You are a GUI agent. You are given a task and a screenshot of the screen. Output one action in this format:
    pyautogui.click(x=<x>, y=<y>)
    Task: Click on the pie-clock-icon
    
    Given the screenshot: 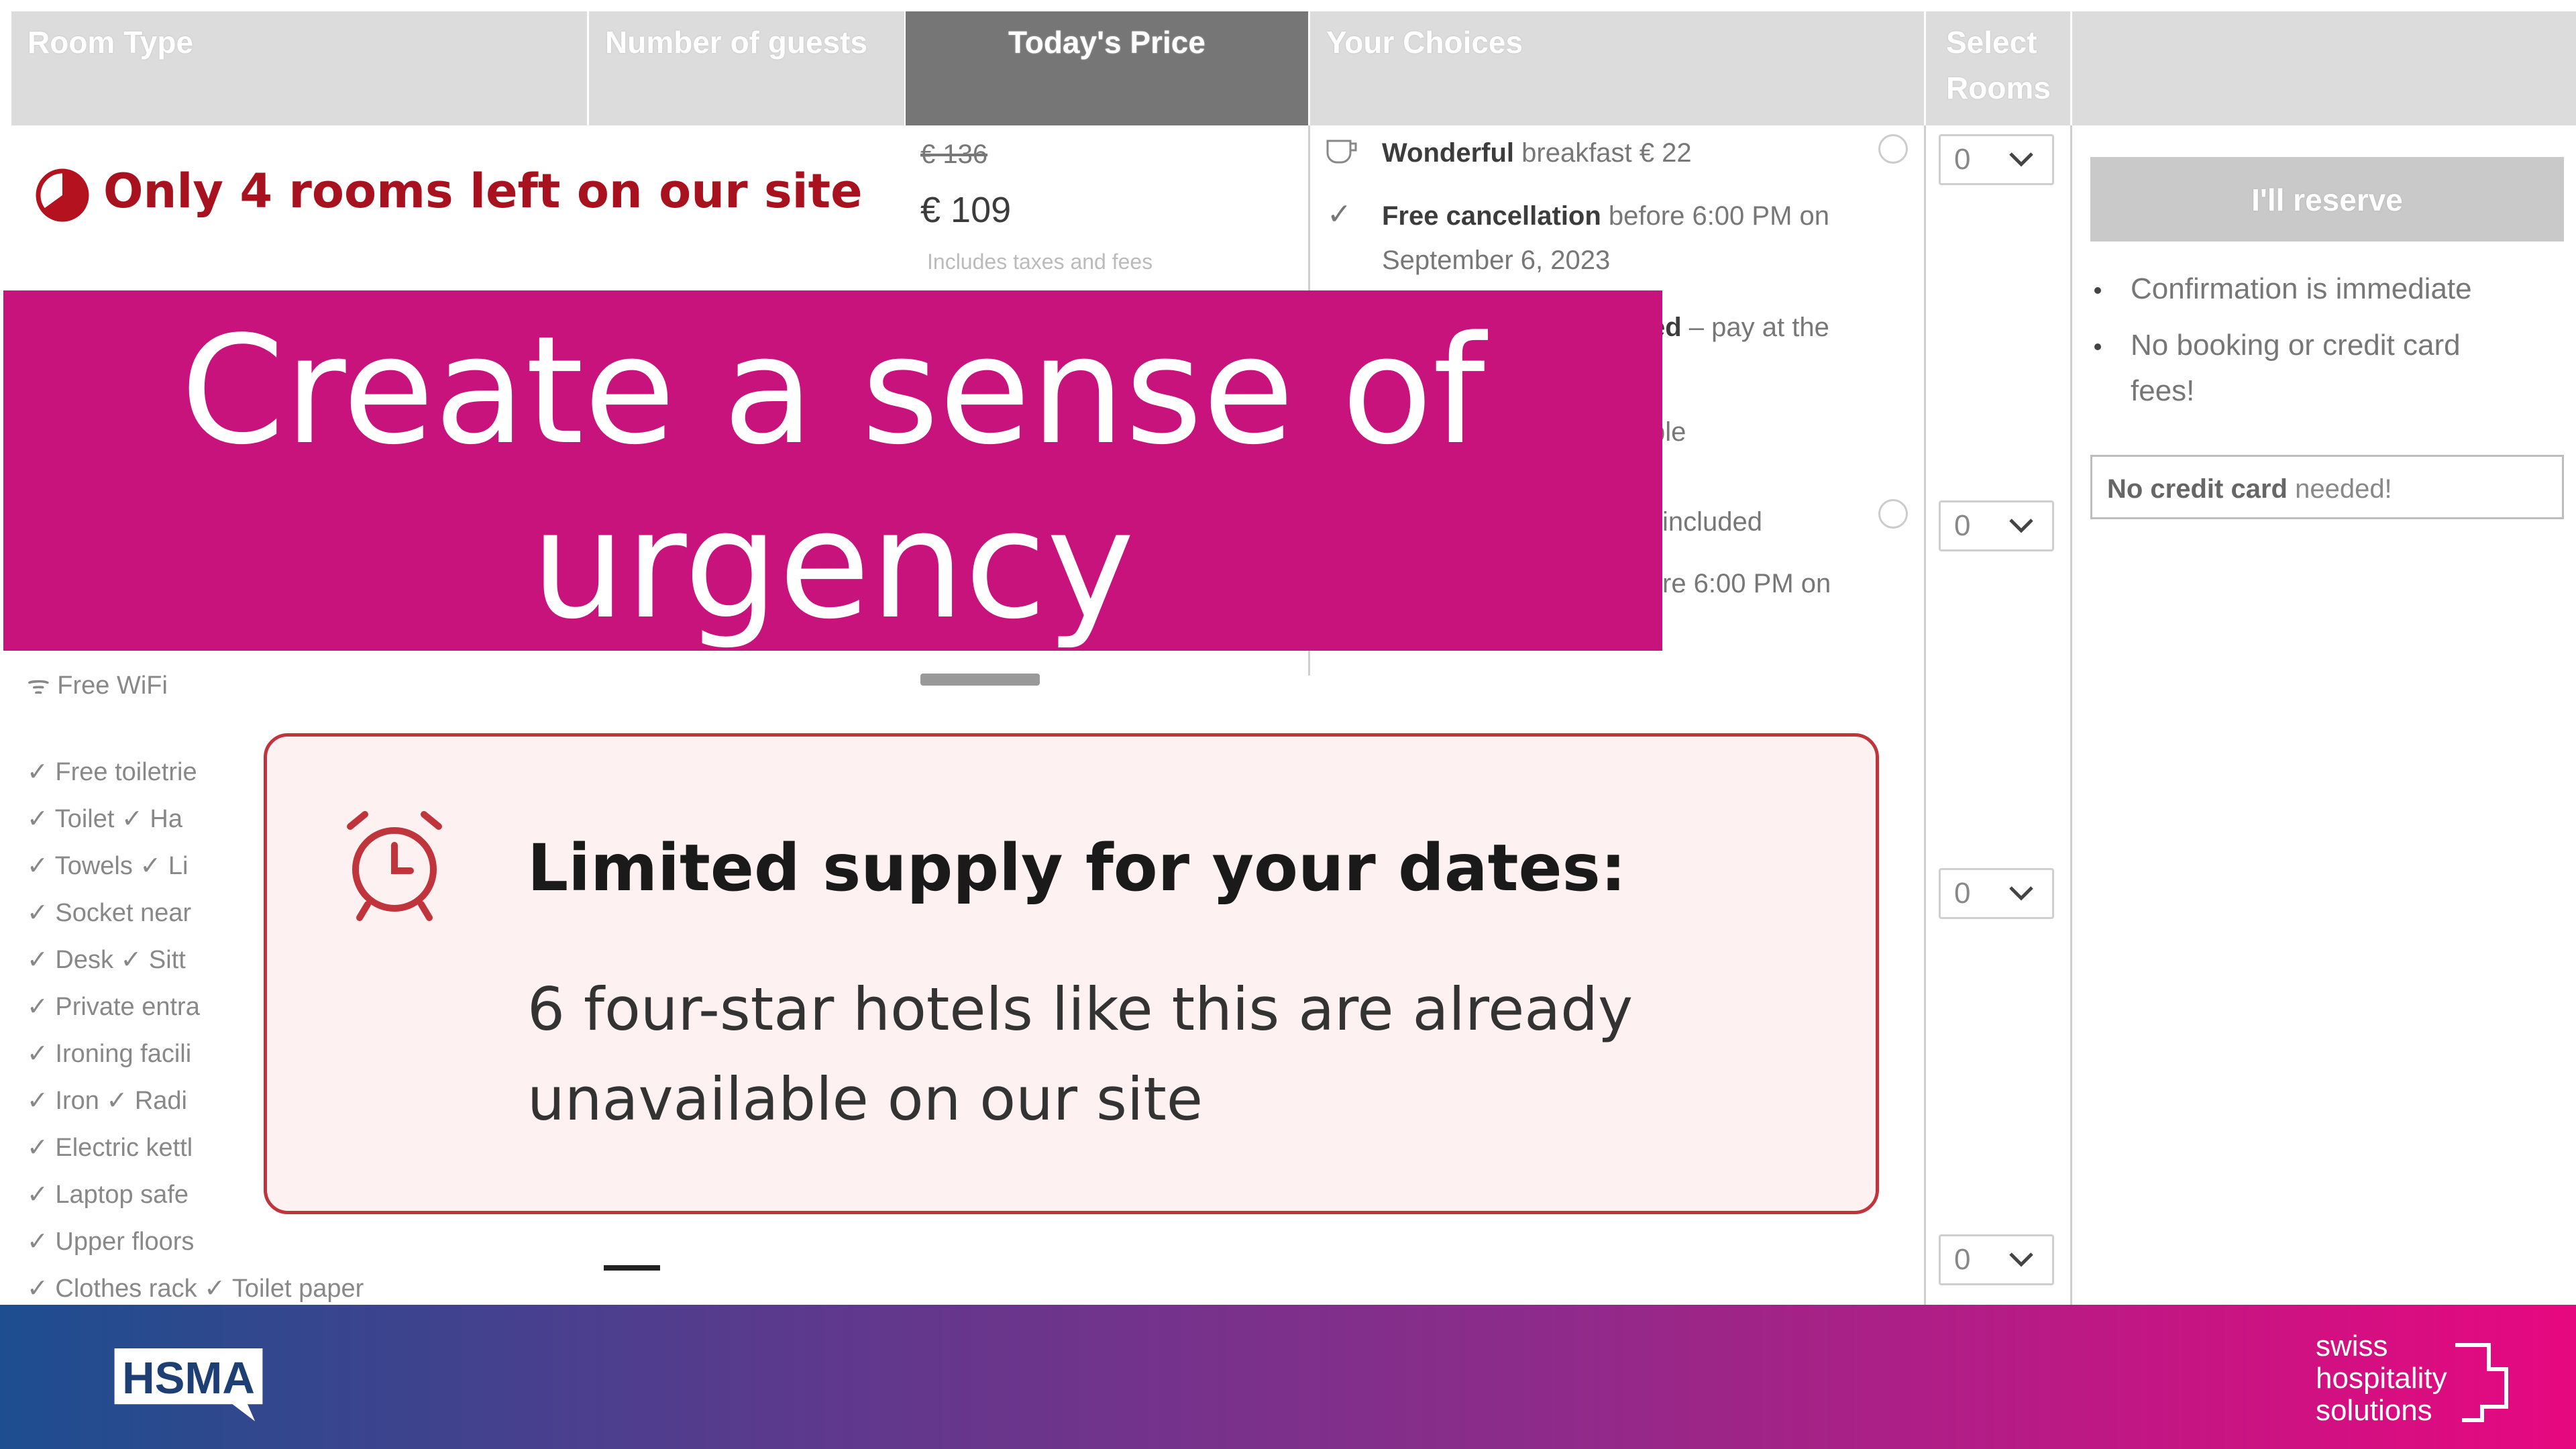 What is the action you would take?
    pyautogui.click(x=62, y=195)
    